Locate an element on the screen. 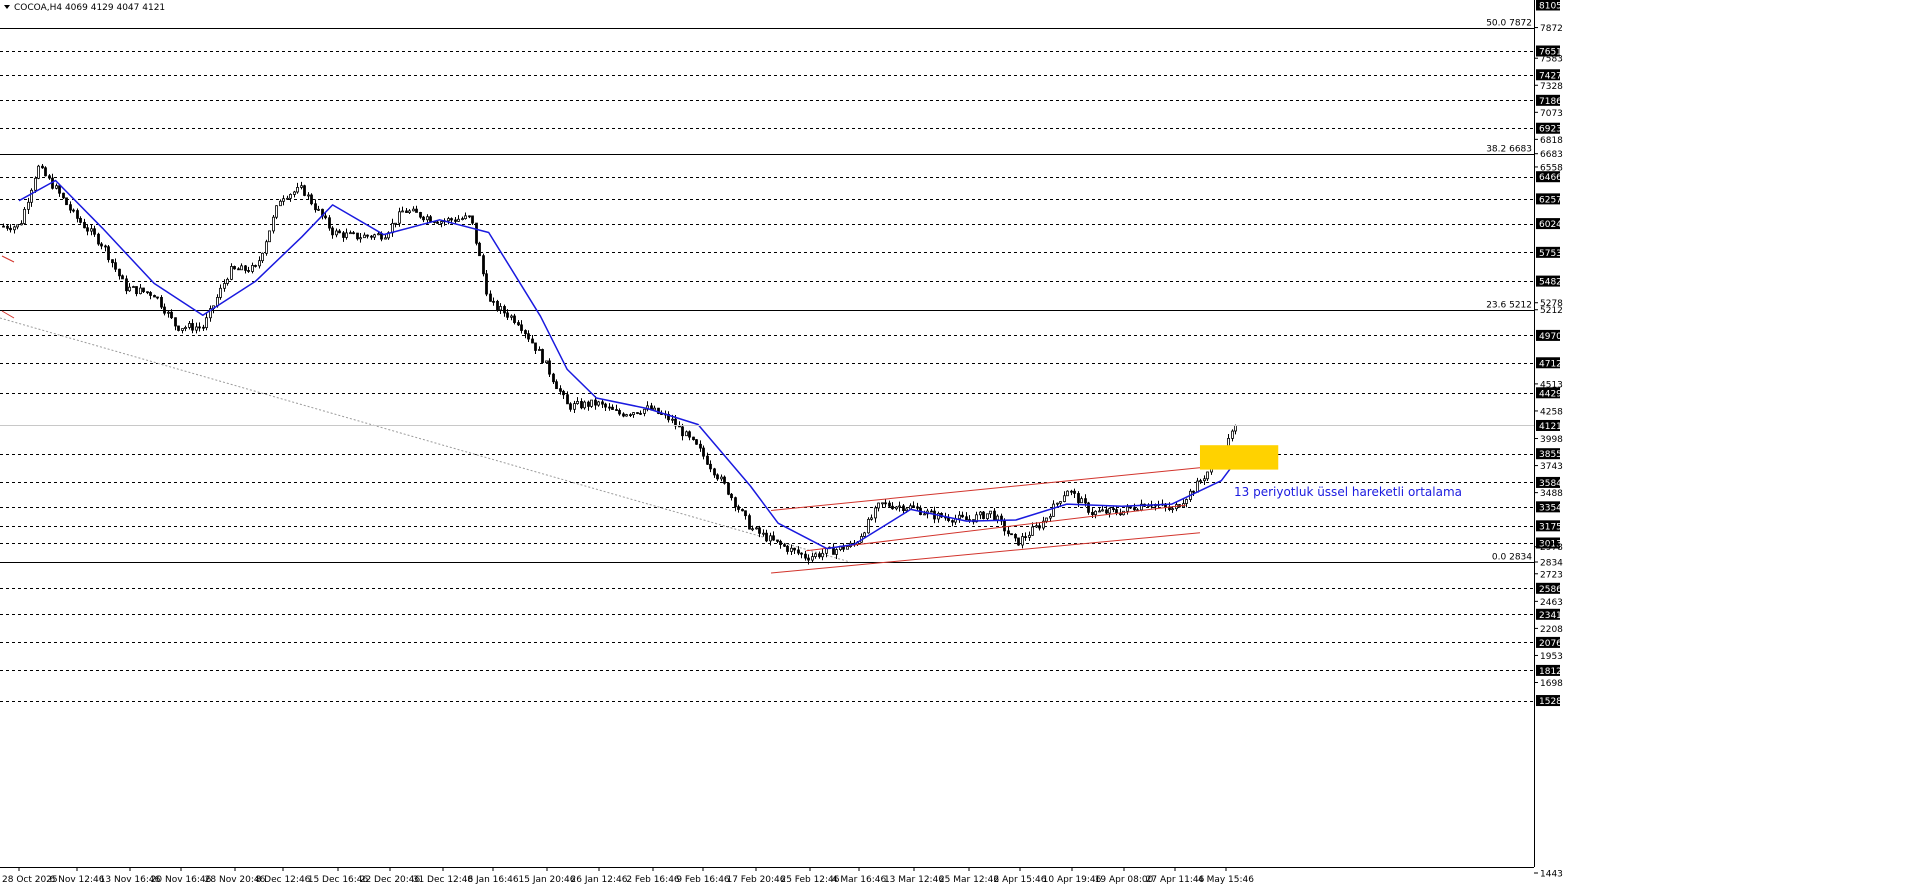 This screenshot has height=888, width=1916. x-tick-label: 25 Mar 12:46 is located at coordinates (969, 880).